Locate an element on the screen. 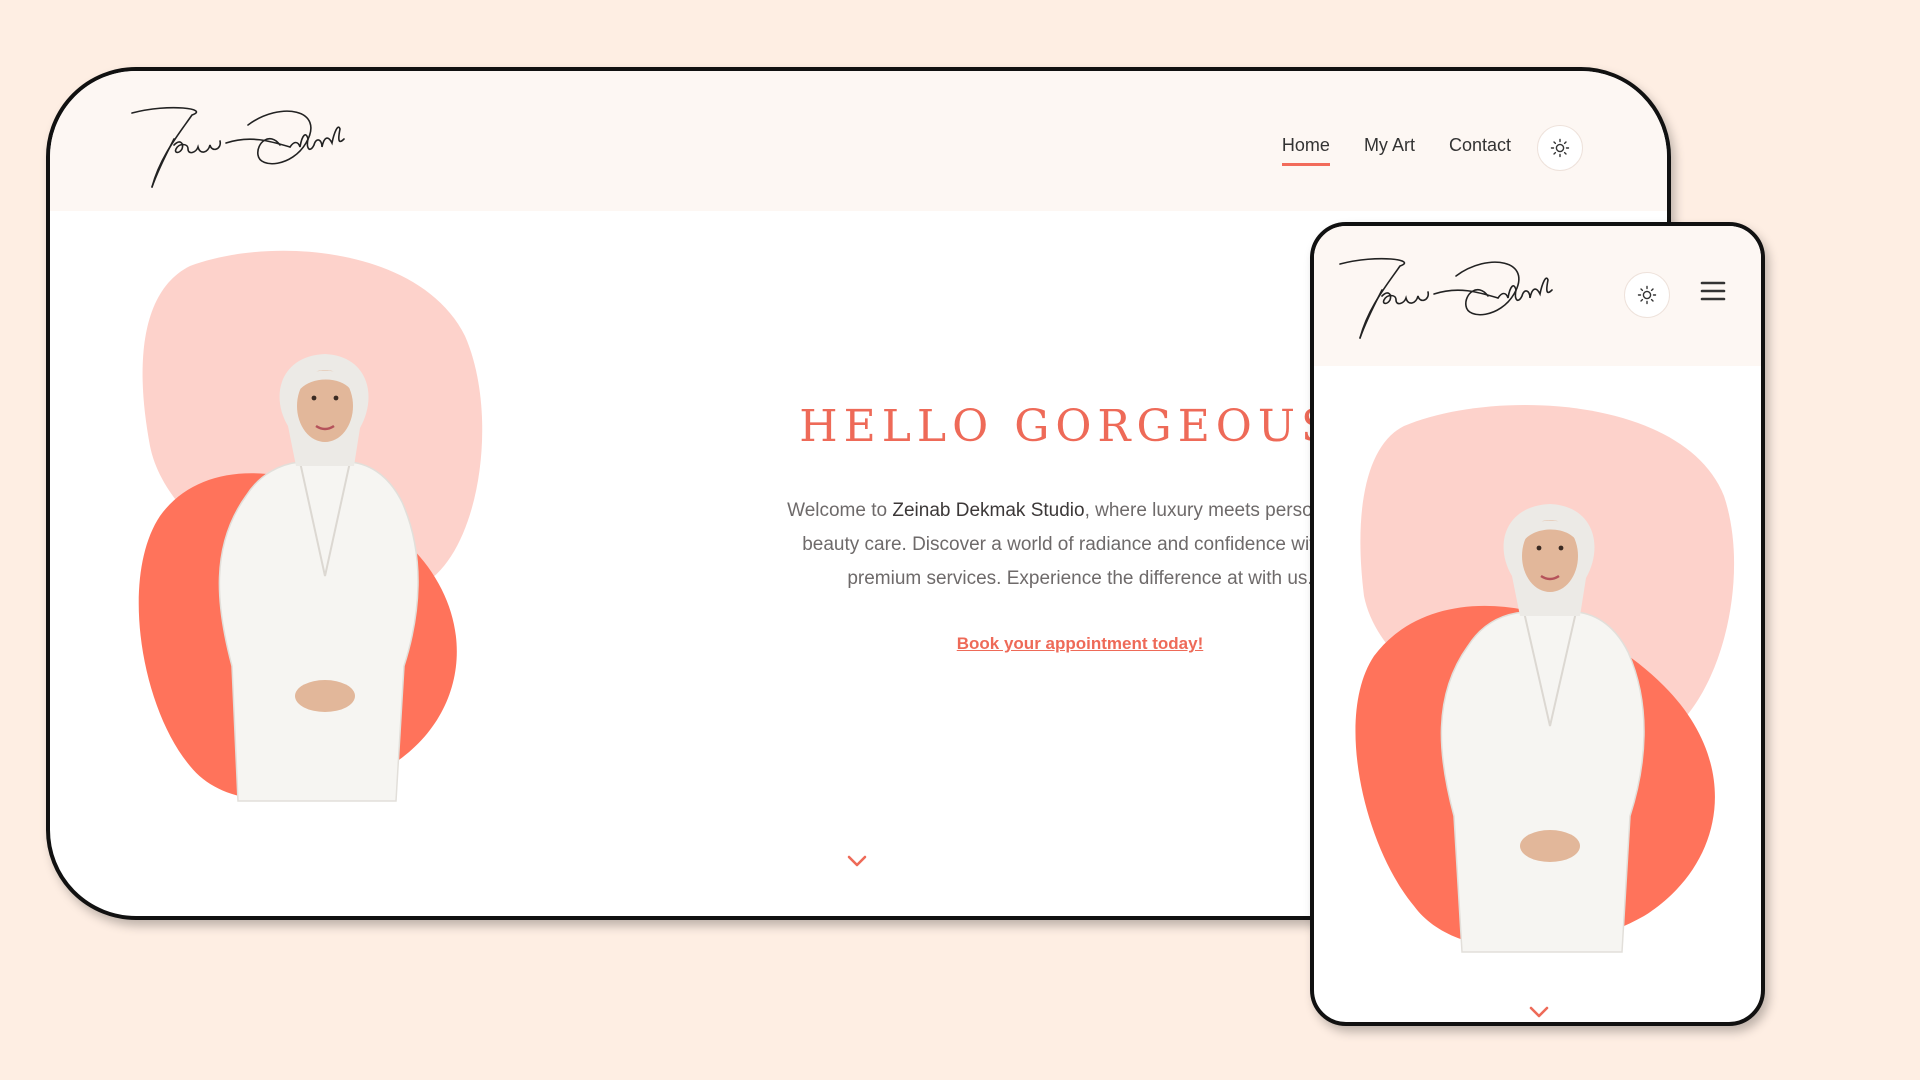 The height and width of the screenshot is (1080, 1920). studio-name: Zeinab Dekmak Studio is located at coordinates (988, 510).